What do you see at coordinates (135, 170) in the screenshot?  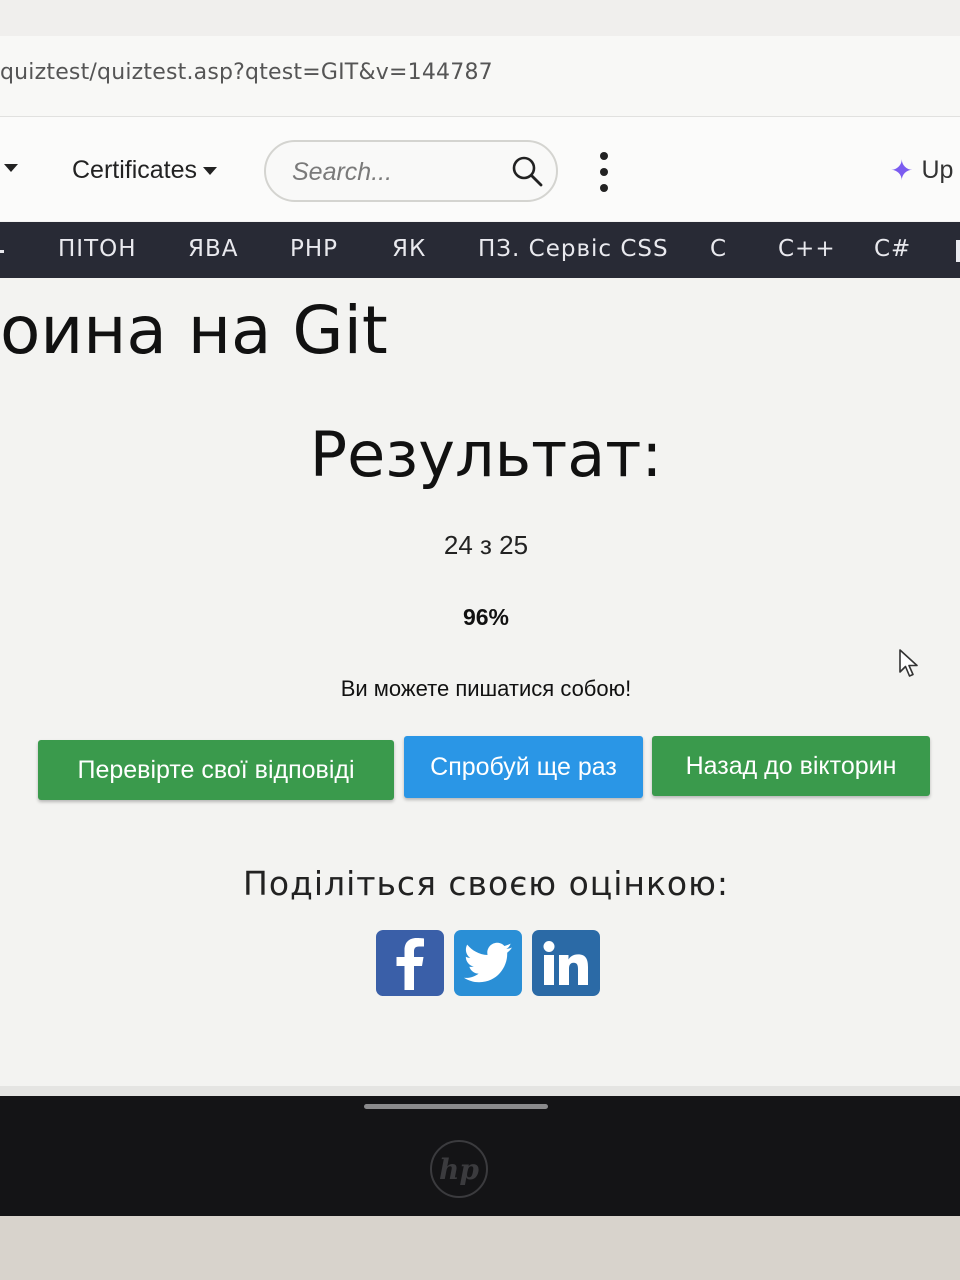 I see `certificates-label: Certificates` at bounding box center [135, 170].